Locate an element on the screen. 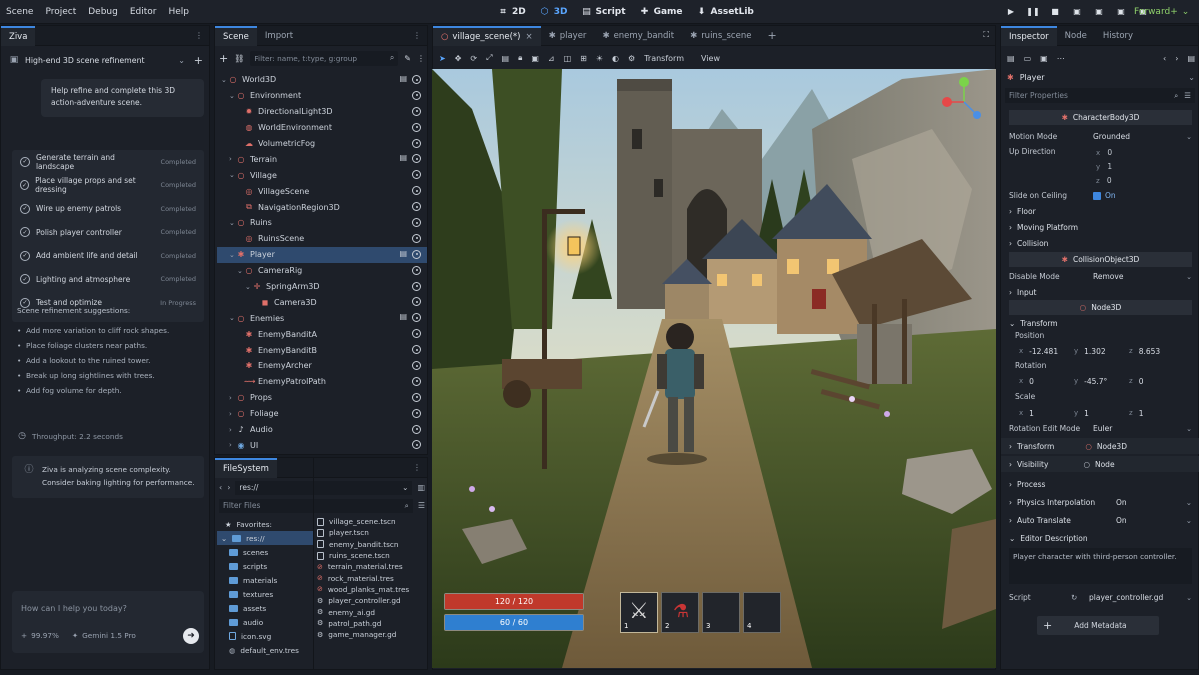 This screenshot has height=675, width=1199. tree-node: ⧉ NavigationRegion3D is located at coordinates (322, 207).